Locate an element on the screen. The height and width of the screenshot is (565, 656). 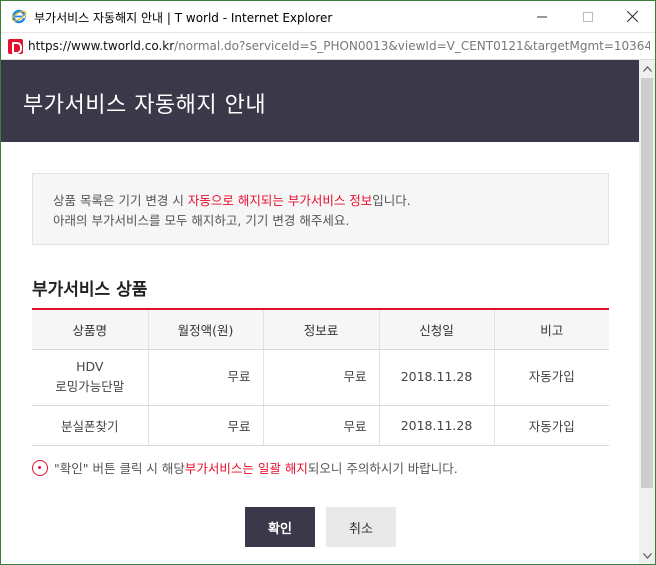
product-name-cell: 분실폰찾기 is located at coordinates (90, 425).